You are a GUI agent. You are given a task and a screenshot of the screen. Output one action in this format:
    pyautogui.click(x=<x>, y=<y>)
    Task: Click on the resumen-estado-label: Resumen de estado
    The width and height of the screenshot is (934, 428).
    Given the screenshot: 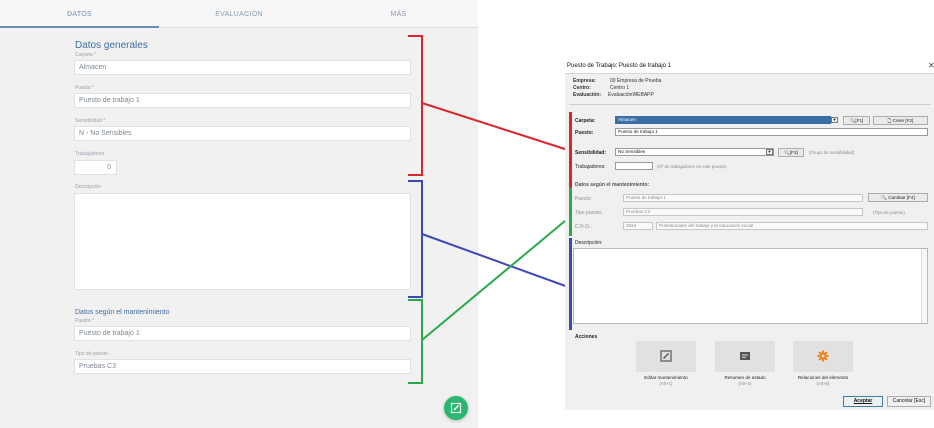 What is the action you would take?
    pyautogui.click(x=745, y=377)
    